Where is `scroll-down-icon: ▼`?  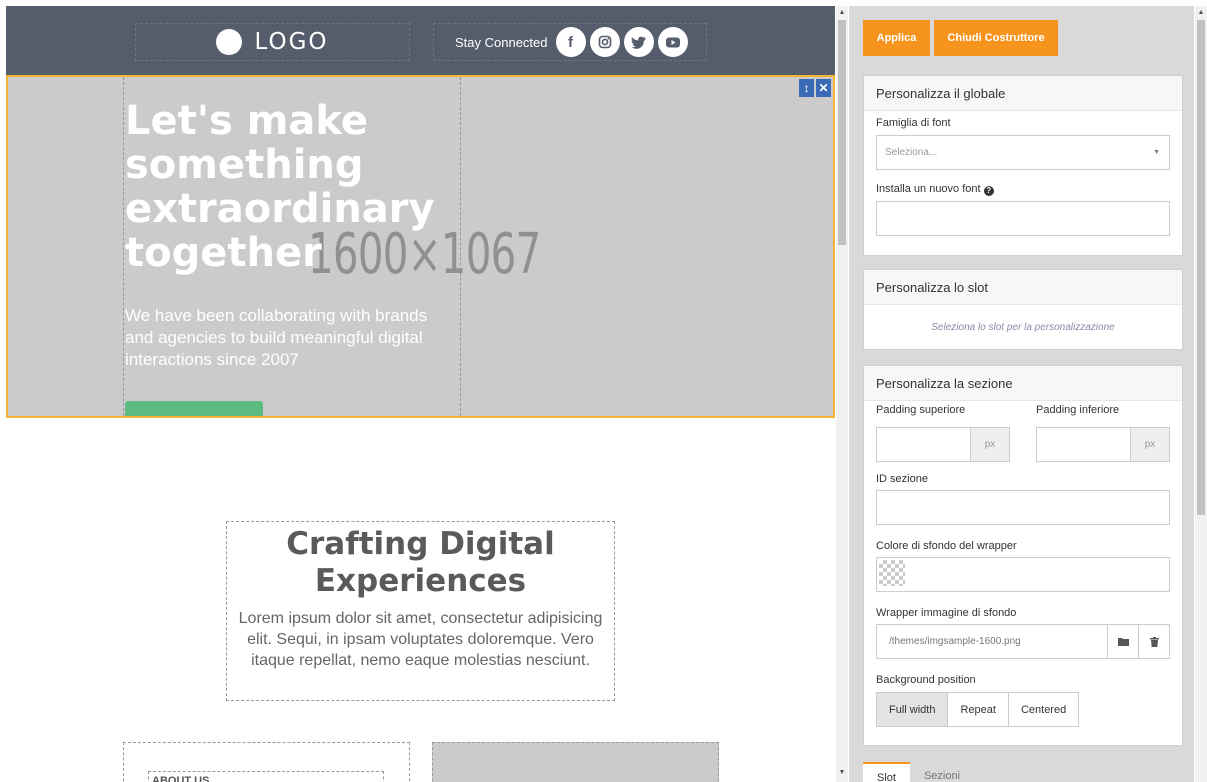 scroll-down-icon: ▼ is located at coordinates (842, 772).